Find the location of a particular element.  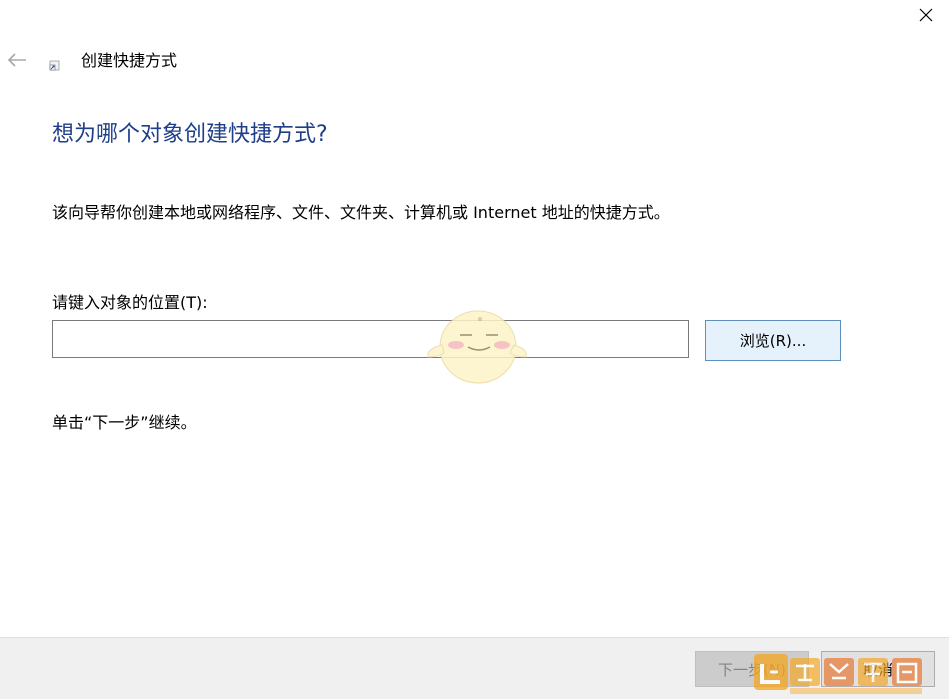

back-arrow-icon is located at coordinates (16, 60).